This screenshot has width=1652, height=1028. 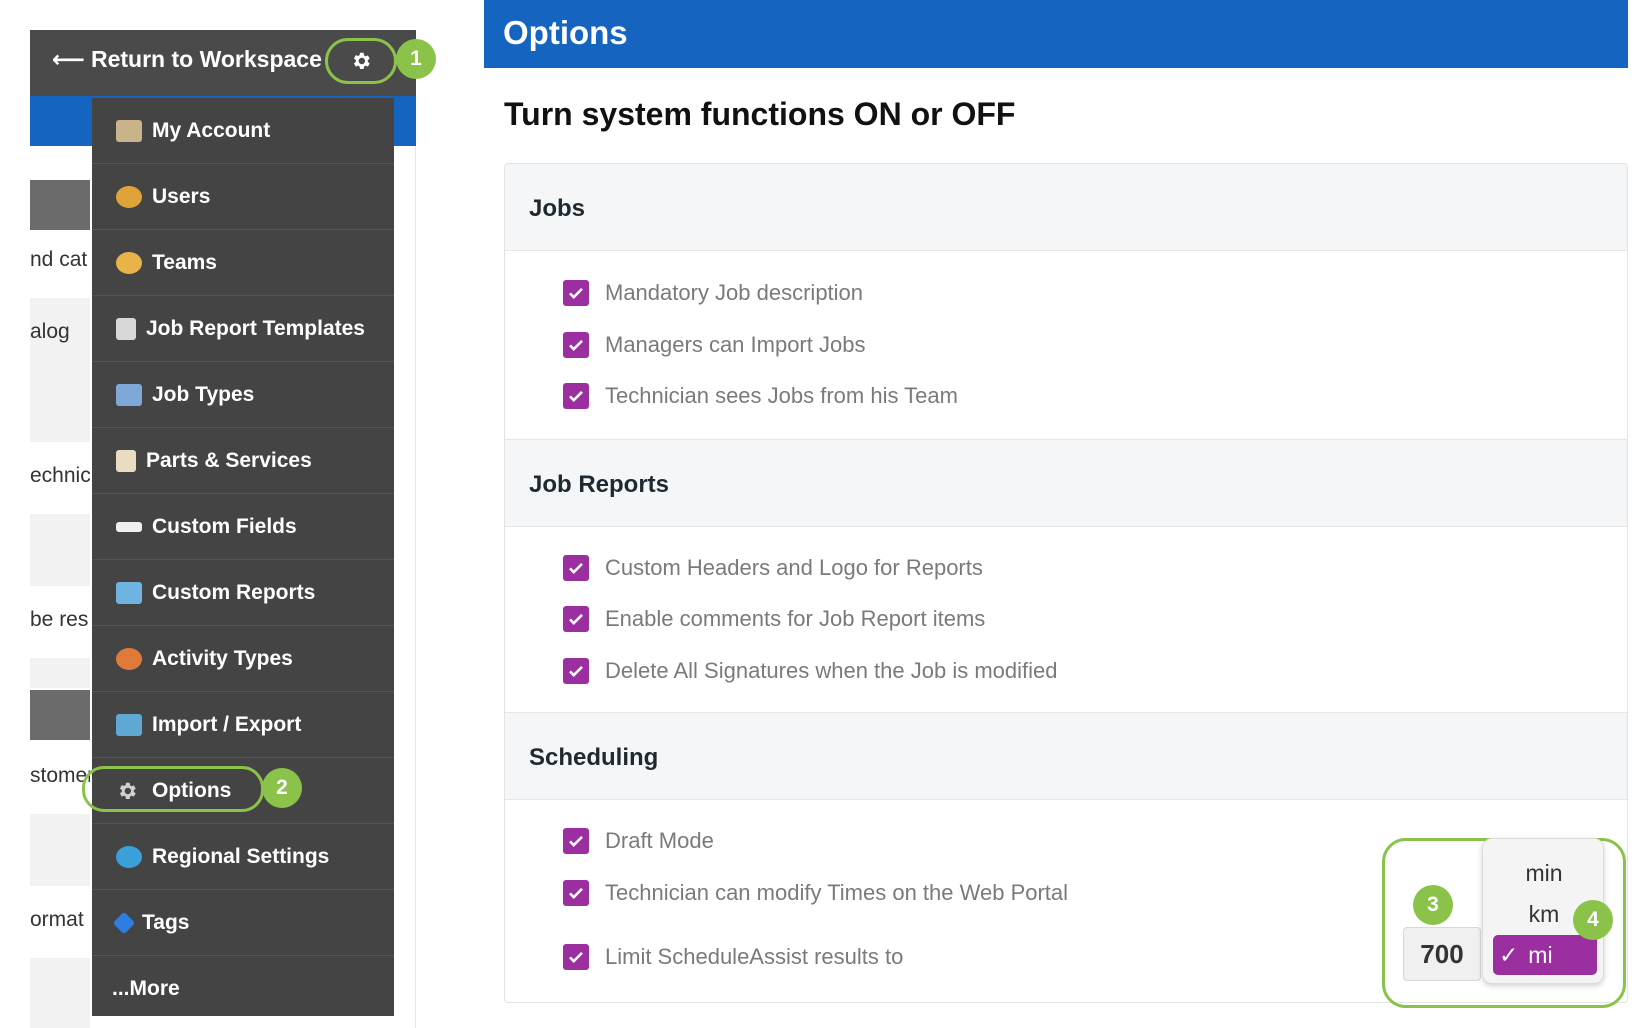 What do you see at coordinates (224, 526) in the screenshot?
I see `menu-item-label: Custom Fields` at bounding box center [224, 526].